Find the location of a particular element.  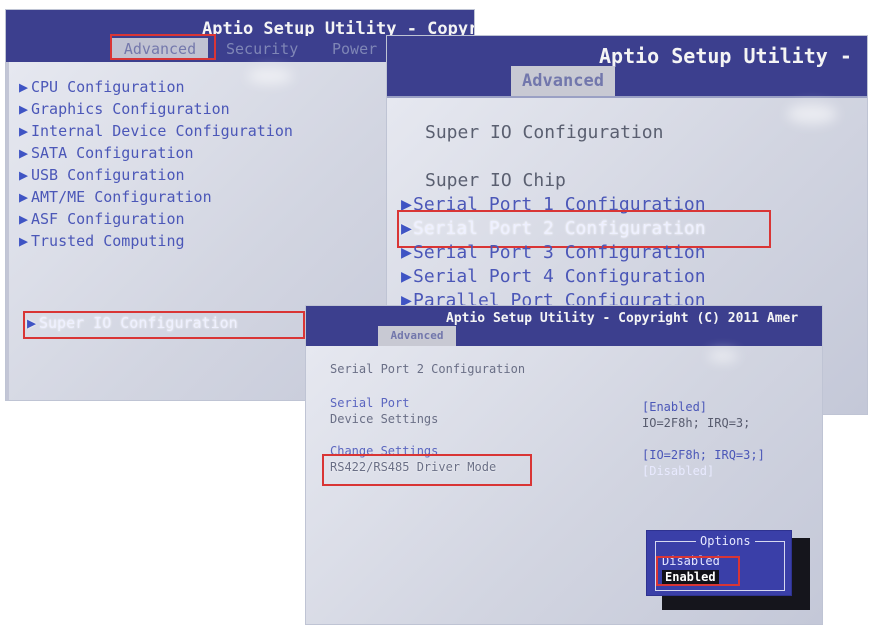

super-io-highlight is located at coordinates (164, 325).